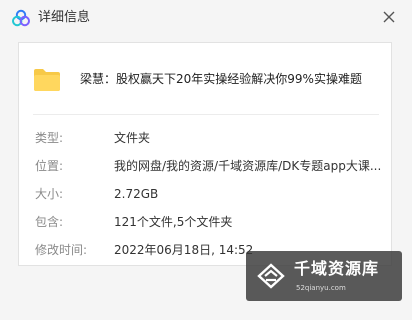  I want to click on property-contains: 包含: 121个文件,5个文件夹, so click(205, 222).